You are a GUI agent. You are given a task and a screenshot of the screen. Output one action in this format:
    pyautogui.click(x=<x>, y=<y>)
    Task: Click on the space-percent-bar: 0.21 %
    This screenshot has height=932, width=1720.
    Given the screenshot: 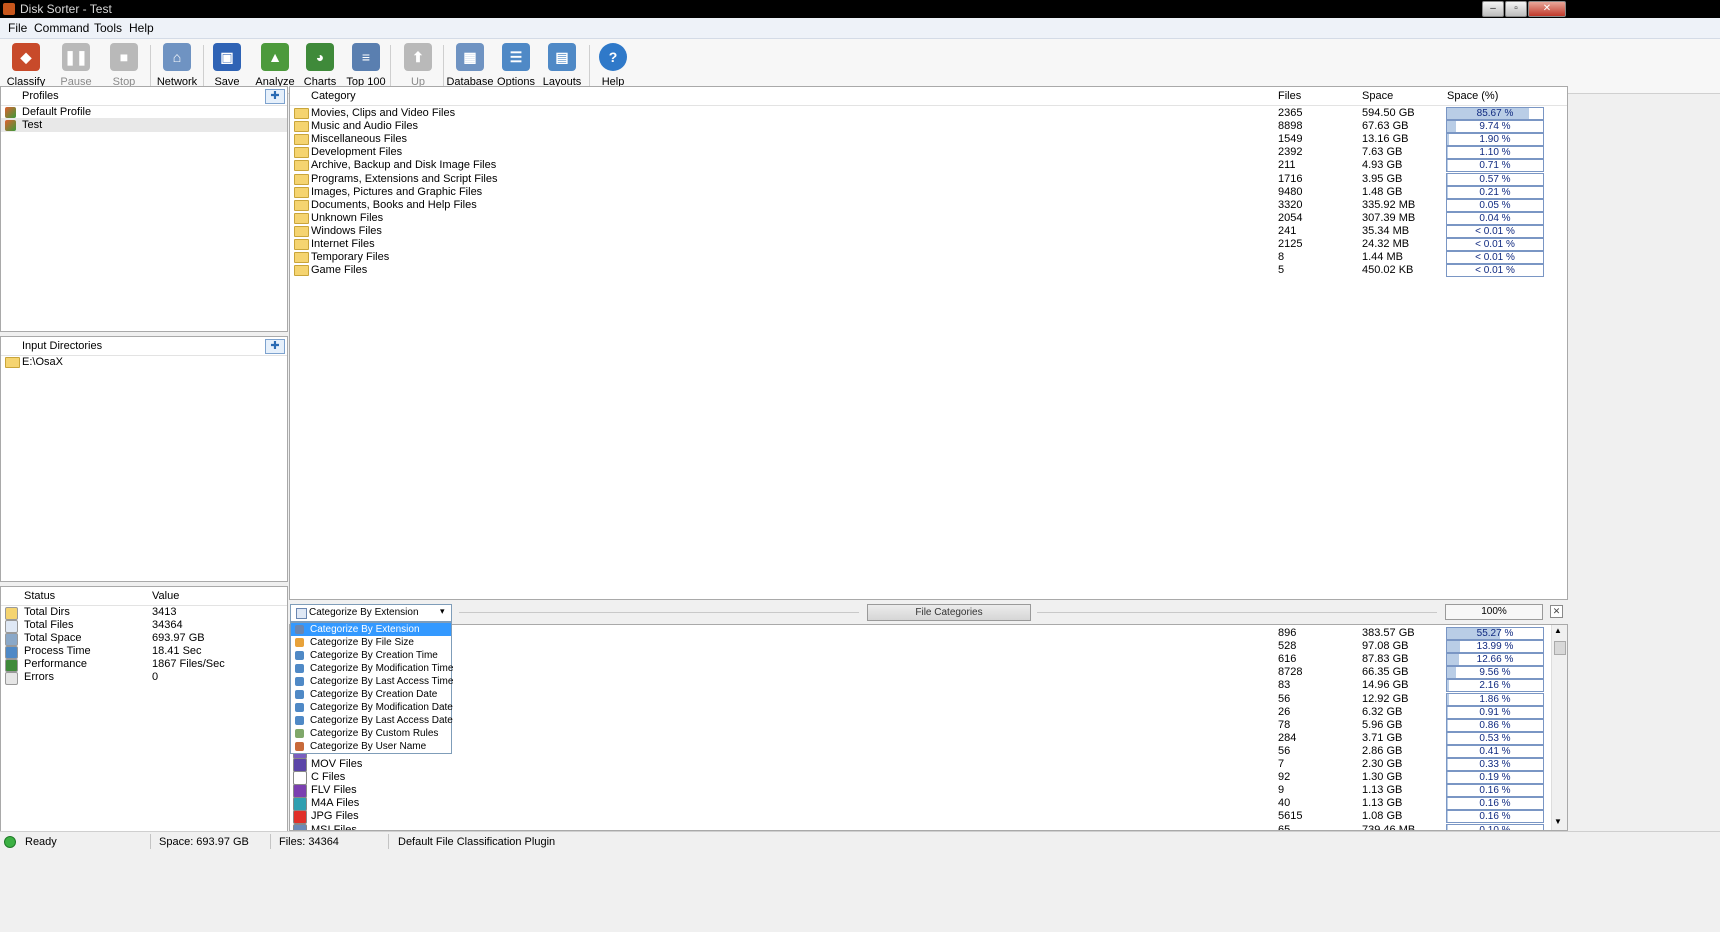 What is the action you would take?
    pyautogui.click(x=1495, y=192)
    